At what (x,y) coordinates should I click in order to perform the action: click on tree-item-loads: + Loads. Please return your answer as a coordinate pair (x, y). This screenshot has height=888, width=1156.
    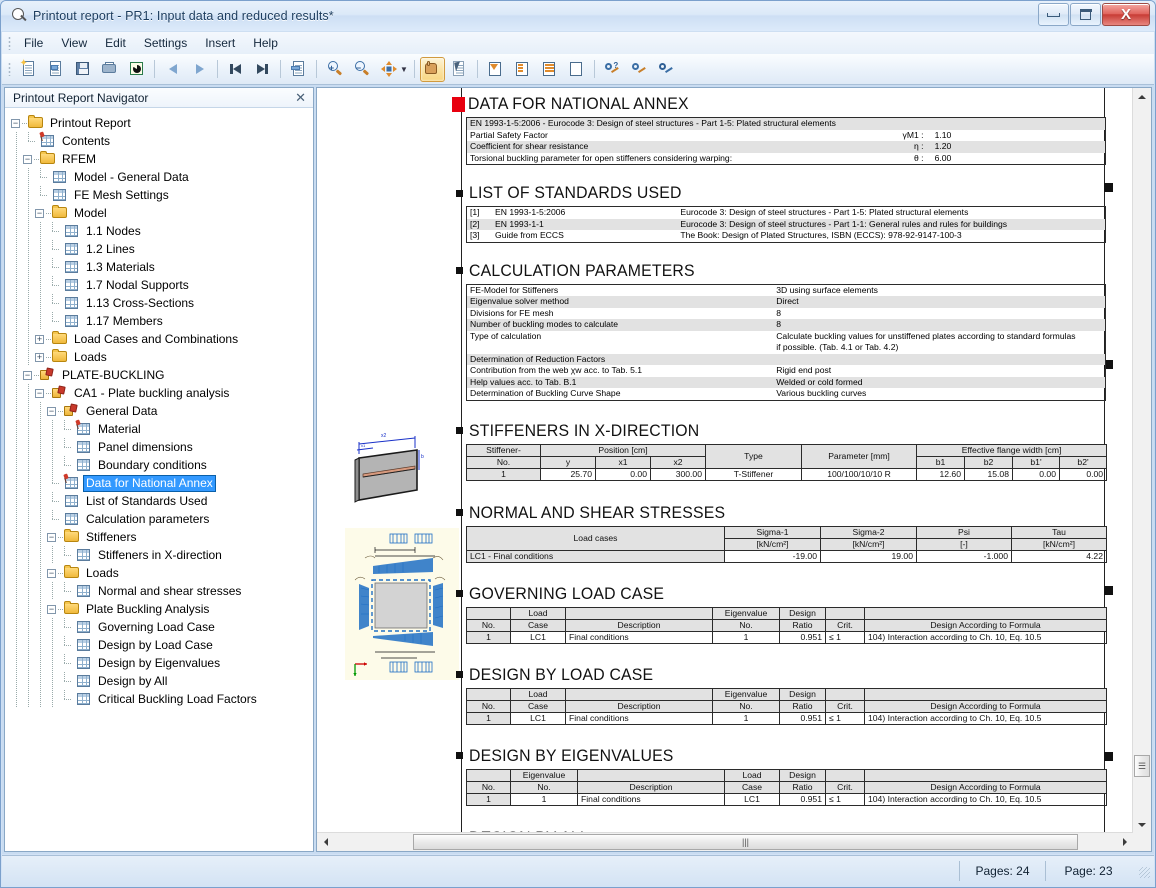
    Looking at the image, I should click on (162, 357).